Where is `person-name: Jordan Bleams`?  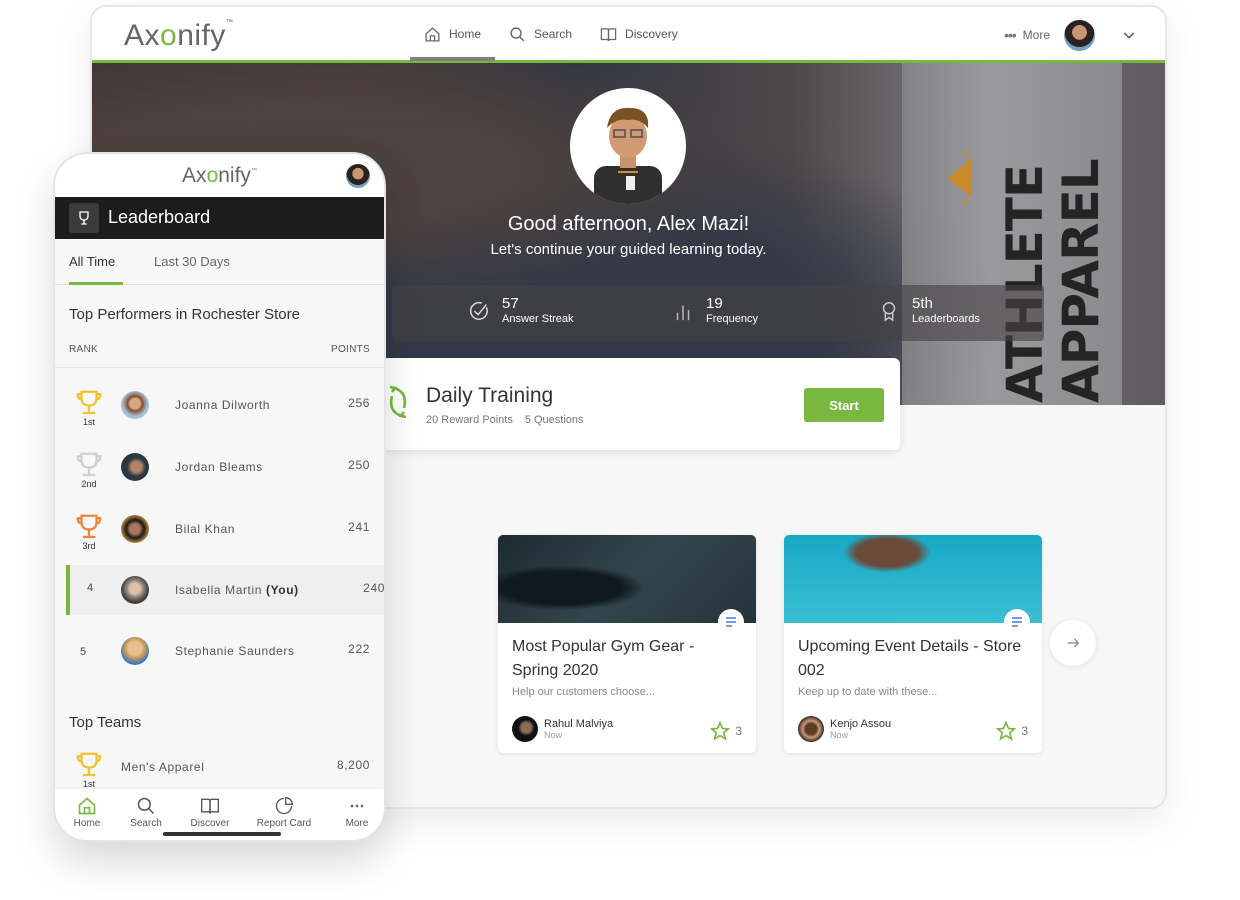 person-name: Jordan Bleams is located at coordinates (219, 467).